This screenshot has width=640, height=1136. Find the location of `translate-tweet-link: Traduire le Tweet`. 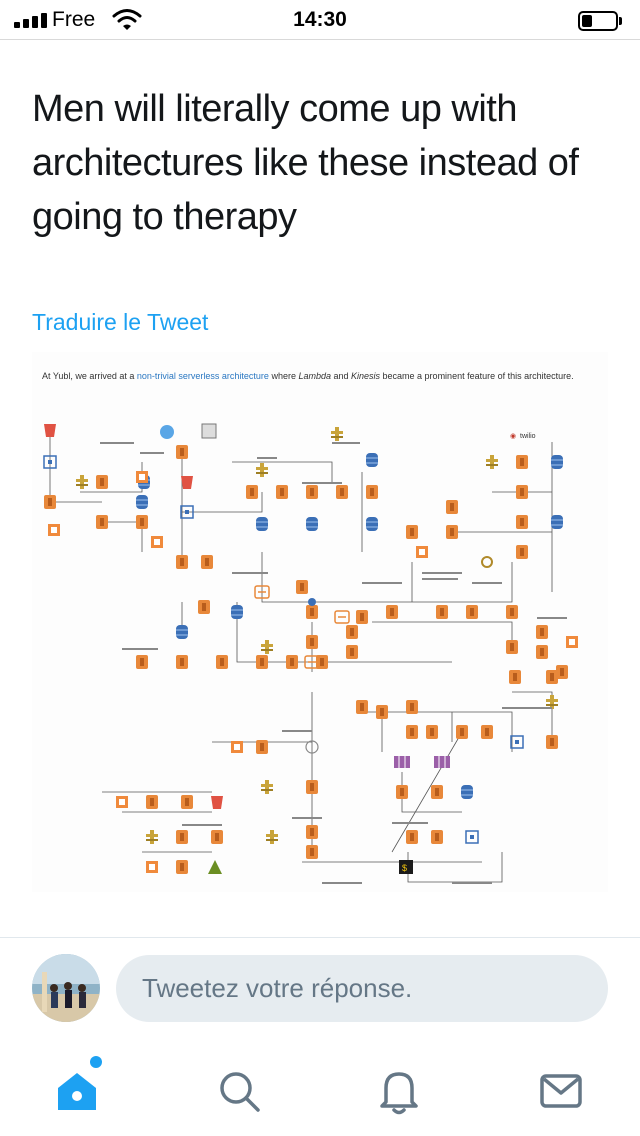

translate-tweet-link: Traduire le Tweet is located at coordinates (120, 322).